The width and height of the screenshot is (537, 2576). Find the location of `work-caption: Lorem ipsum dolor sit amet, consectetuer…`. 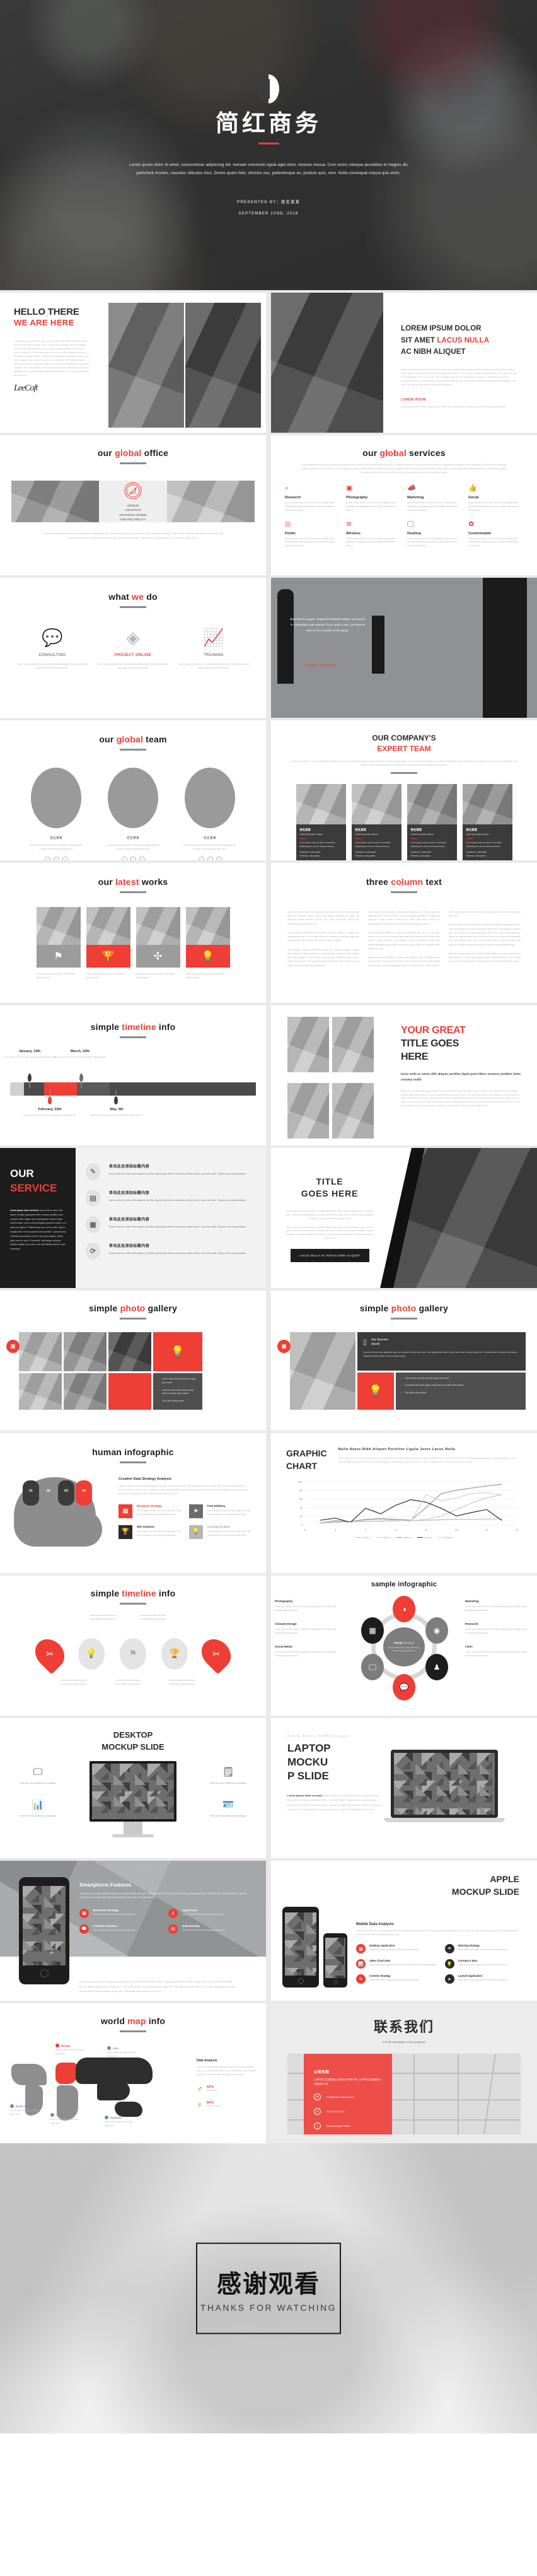

work-caption: Lorem ipsum dolor sit amet, consectetuer… is located at coordinates (105, 976).